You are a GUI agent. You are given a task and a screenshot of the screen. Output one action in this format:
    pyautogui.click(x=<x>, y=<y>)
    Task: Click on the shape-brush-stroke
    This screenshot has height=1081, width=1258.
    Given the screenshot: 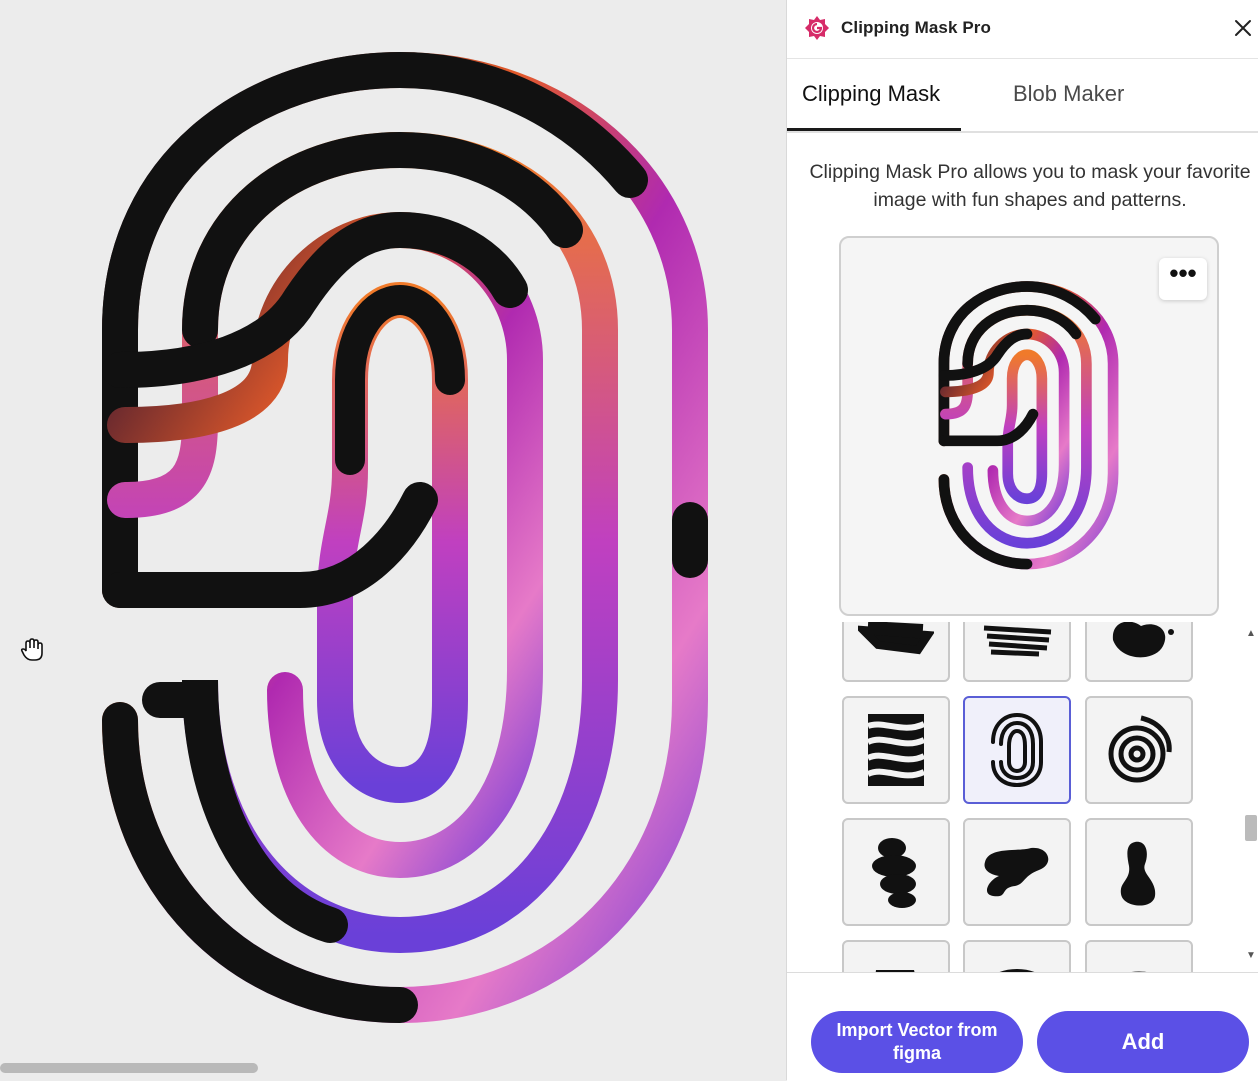 What is the action you would take?
    pyautogui.click(x=896, y=652)
    